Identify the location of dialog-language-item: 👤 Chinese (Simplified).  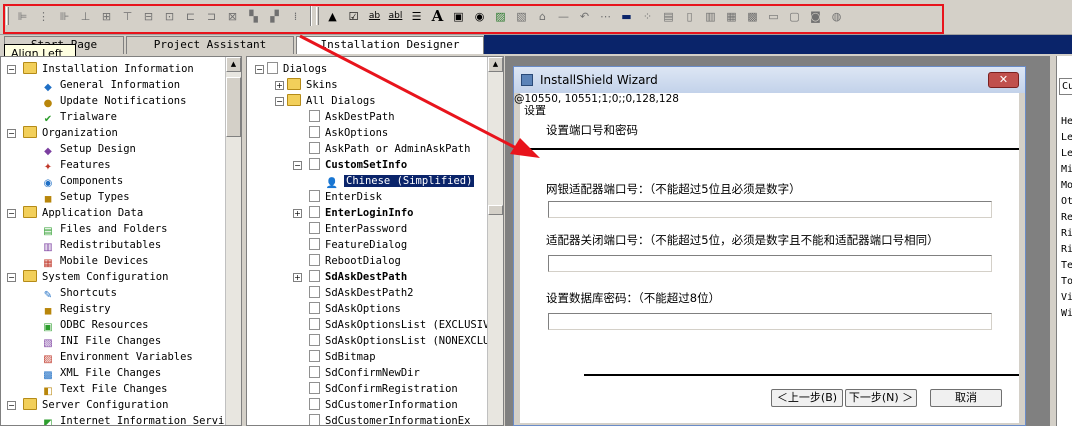
(400, 181).